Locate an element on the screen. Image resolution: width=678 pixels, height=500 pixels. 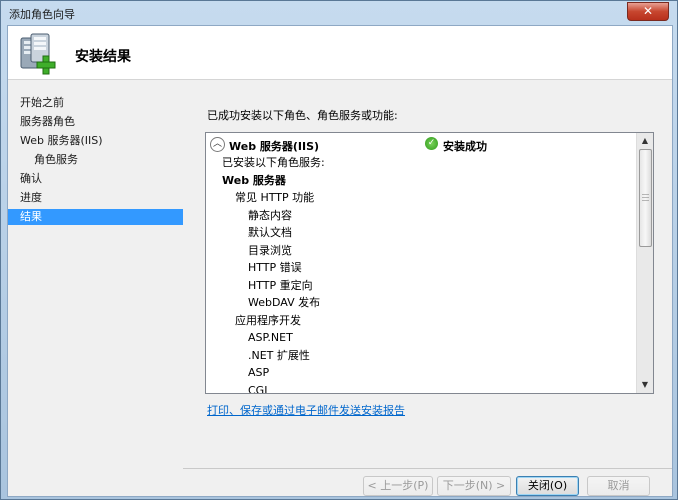
detail-line: 静态内容 is located at coordinates (270, 215).